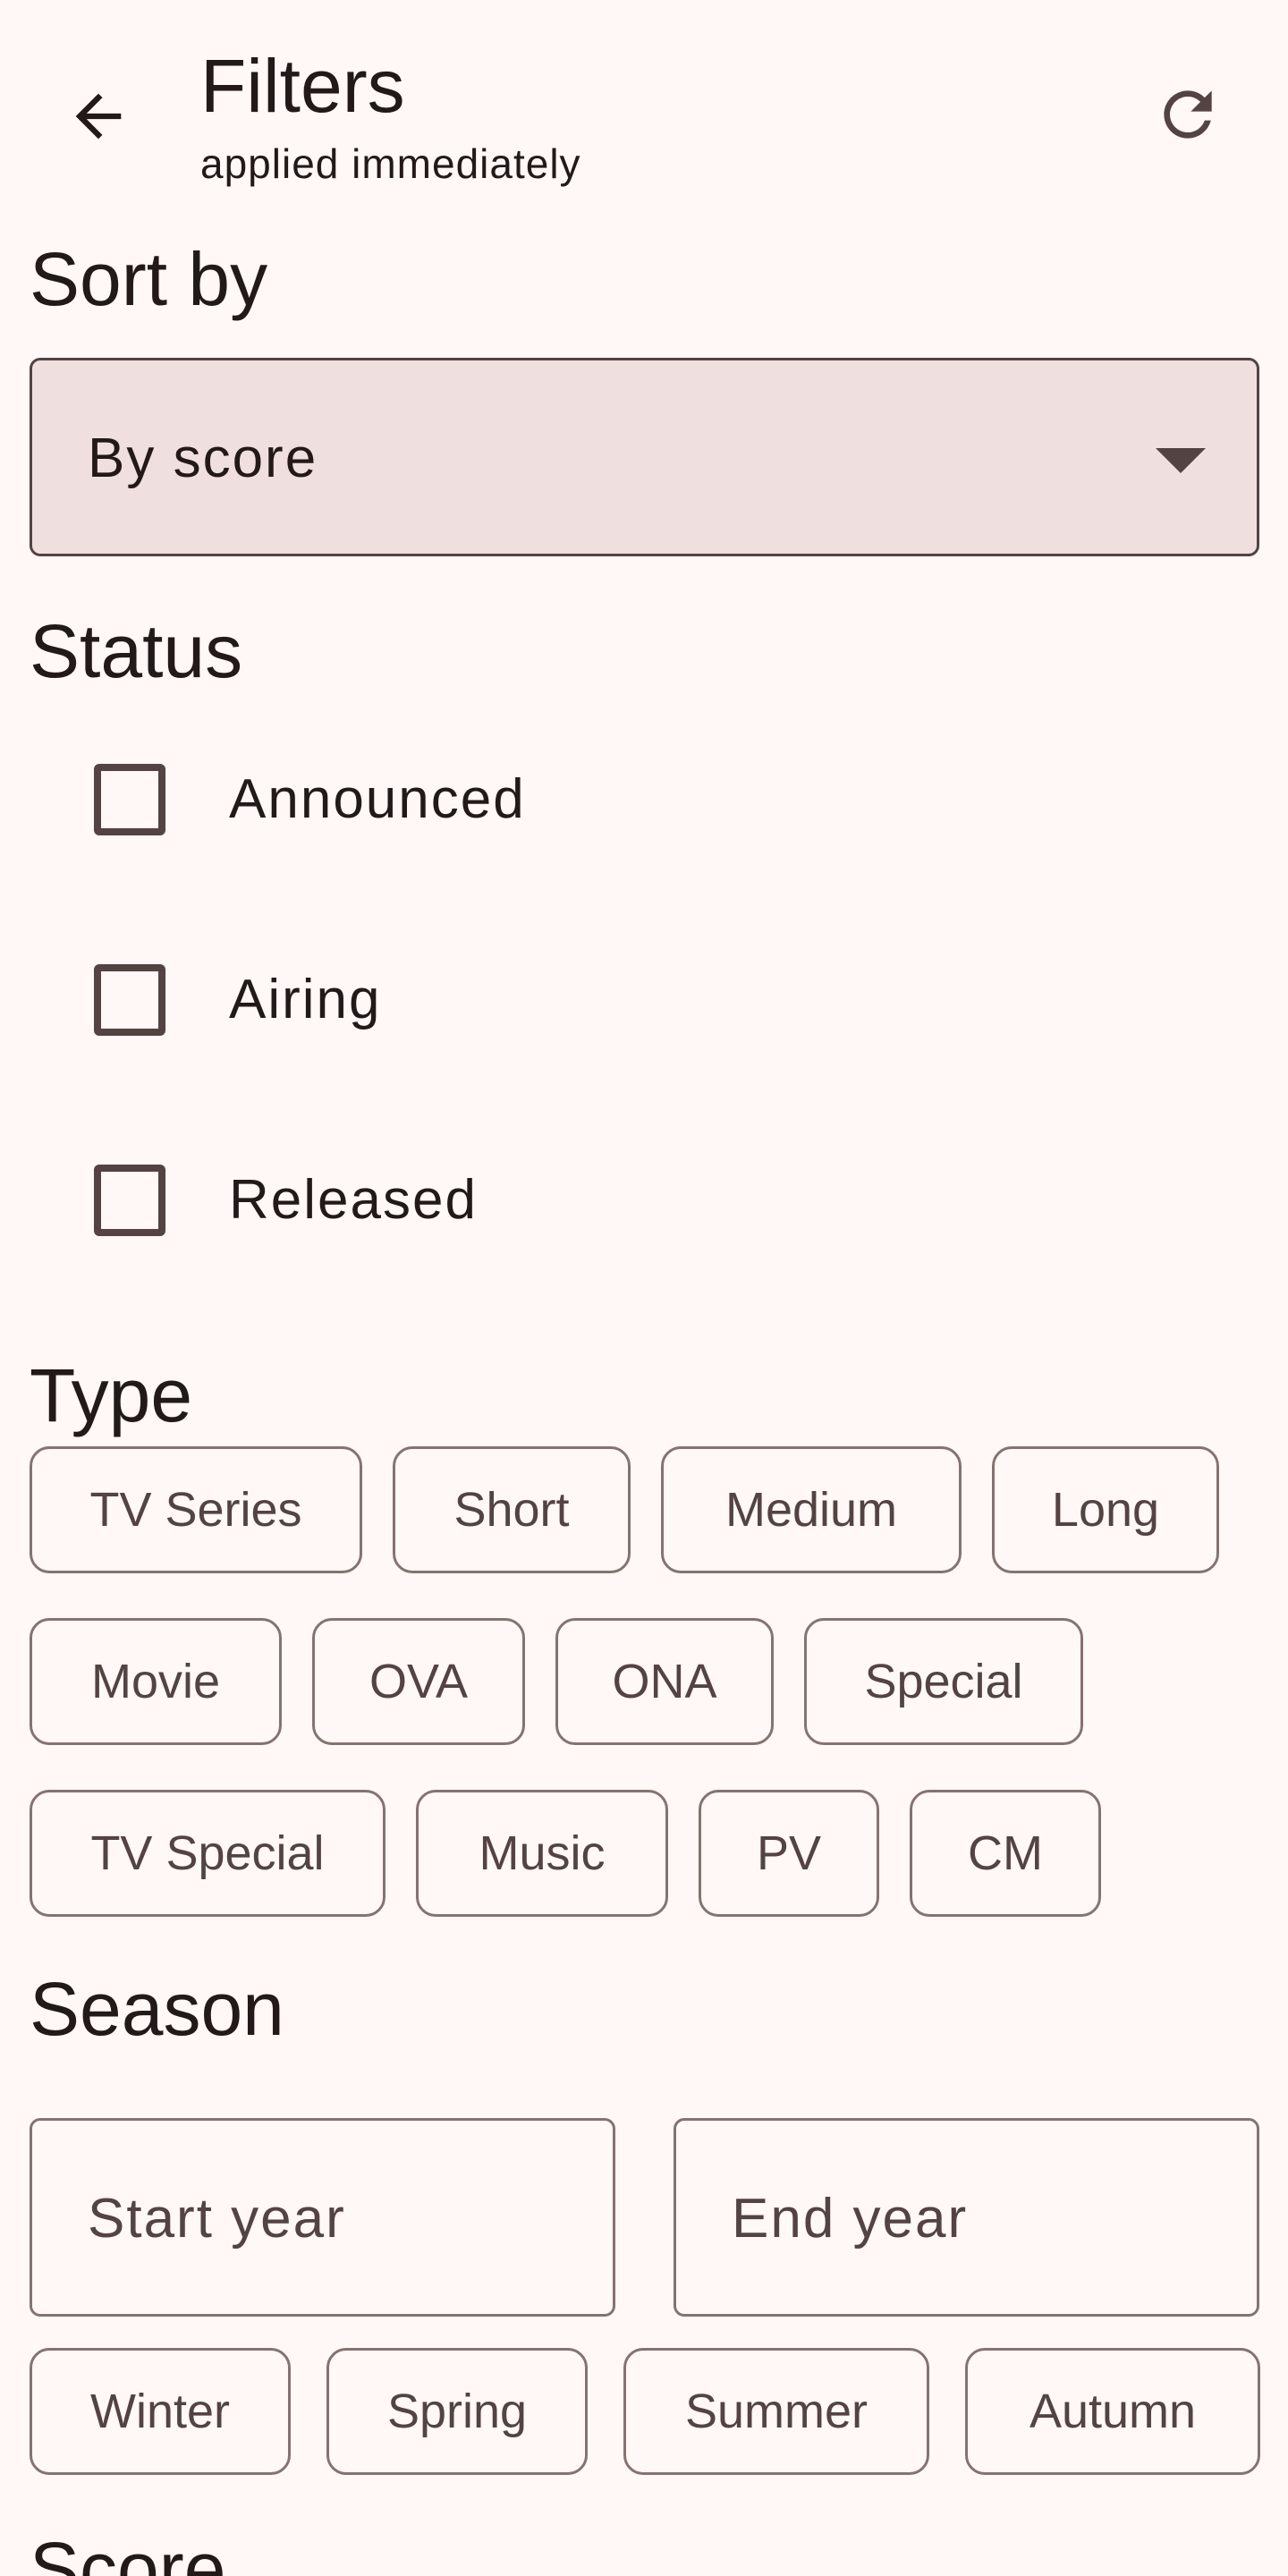  I want to click on page-subtitle: applied immediately, so click(390, 163).